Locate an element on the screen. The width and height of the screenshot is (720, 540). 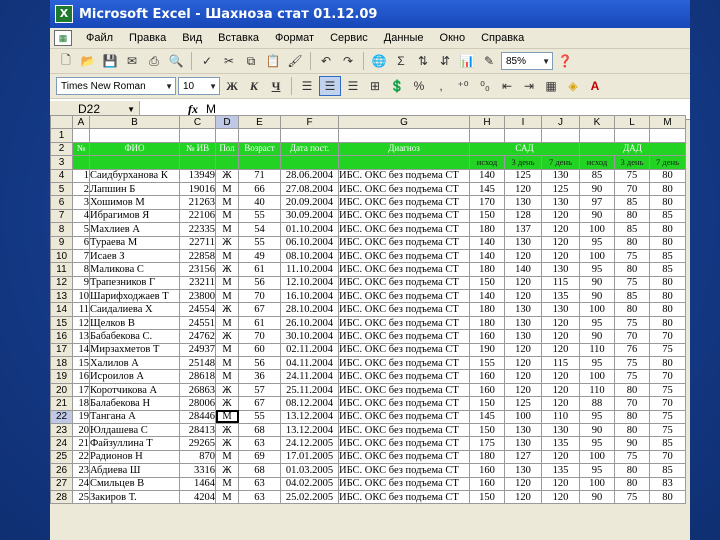
cell-value: 125 is located at coordinates (523, 403).